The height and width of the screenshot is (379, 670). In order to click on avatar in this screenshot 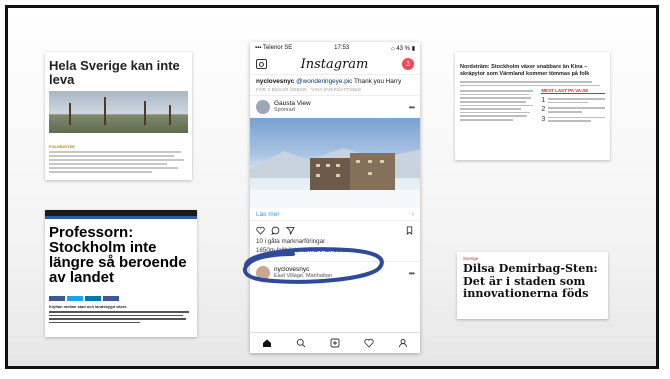, I will do `click(263, 107)`.